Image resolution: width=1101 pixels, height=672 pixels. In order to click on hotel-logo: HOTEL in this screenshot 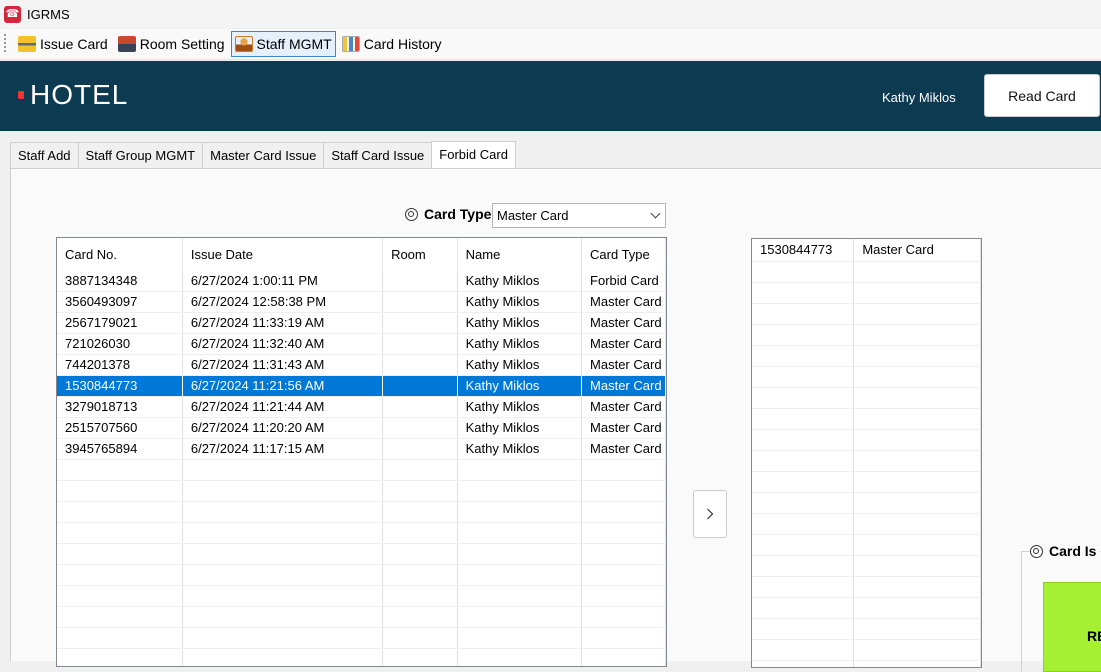, I will do `click(73, 95)`.